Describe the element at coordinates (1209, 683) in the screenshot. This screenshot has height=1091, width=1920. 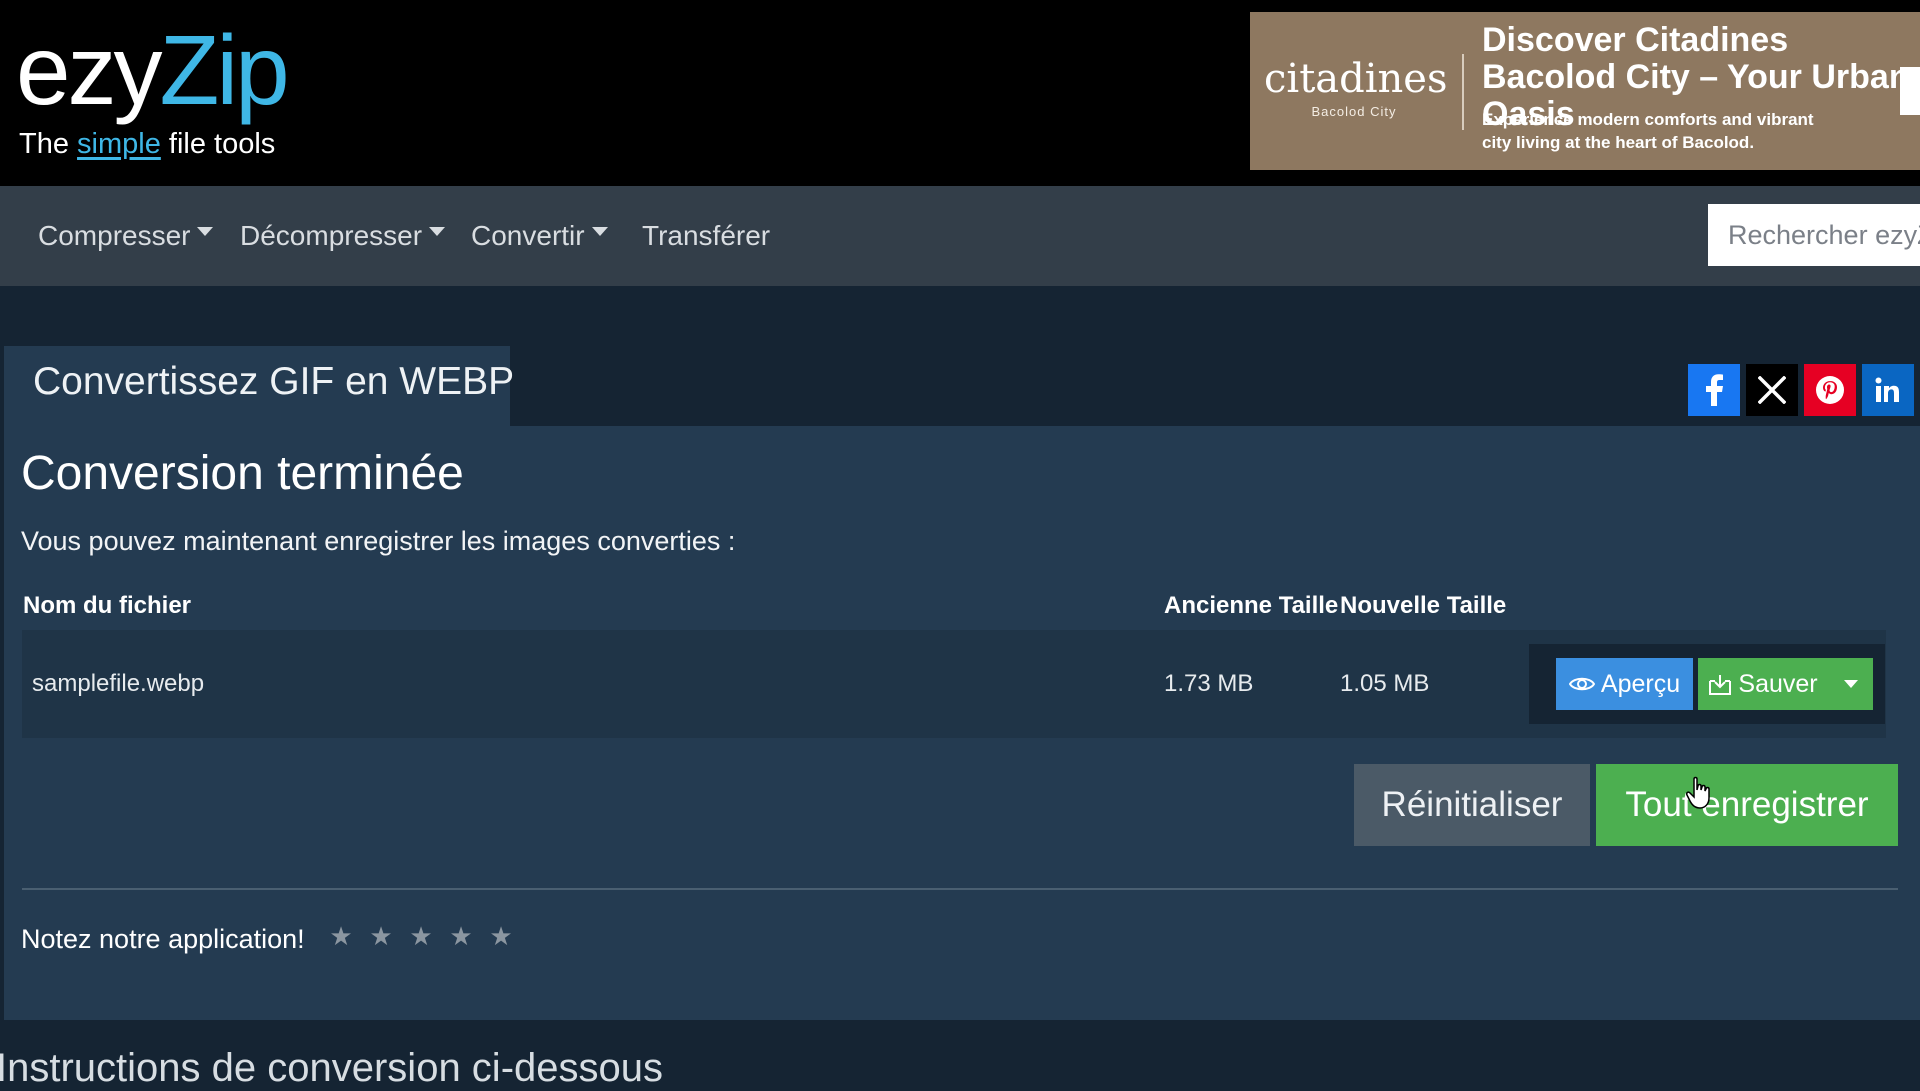
I see `old-size-value: 1.73 MB` at that location.